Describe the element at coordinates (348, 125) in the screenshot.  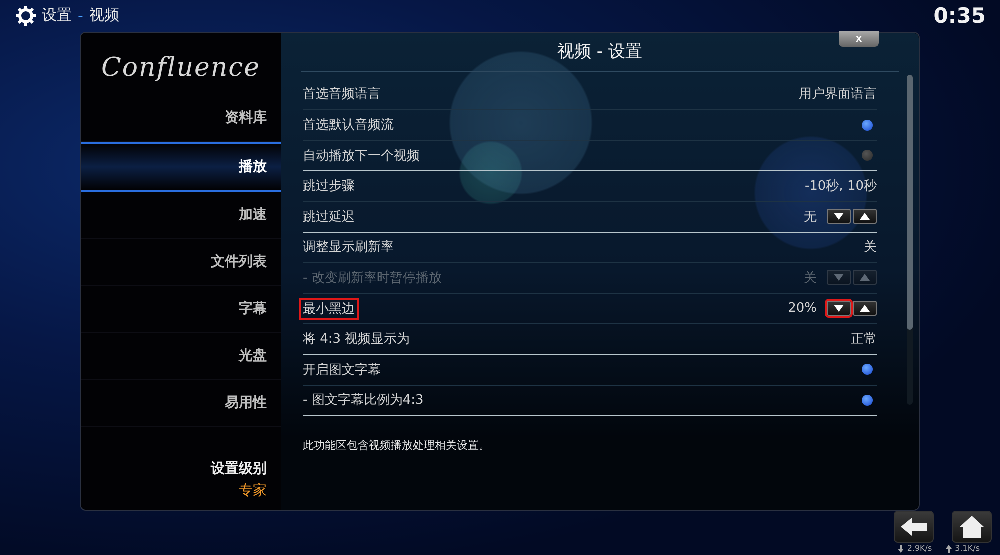
I see `setting-label: 首选默认音频流` at that location.